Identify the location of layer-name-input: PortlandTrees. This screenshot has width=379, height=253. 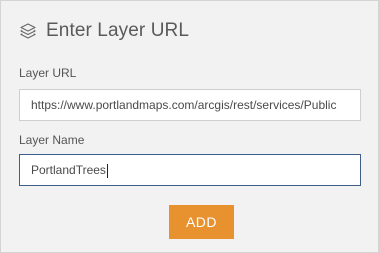
(190, 170).